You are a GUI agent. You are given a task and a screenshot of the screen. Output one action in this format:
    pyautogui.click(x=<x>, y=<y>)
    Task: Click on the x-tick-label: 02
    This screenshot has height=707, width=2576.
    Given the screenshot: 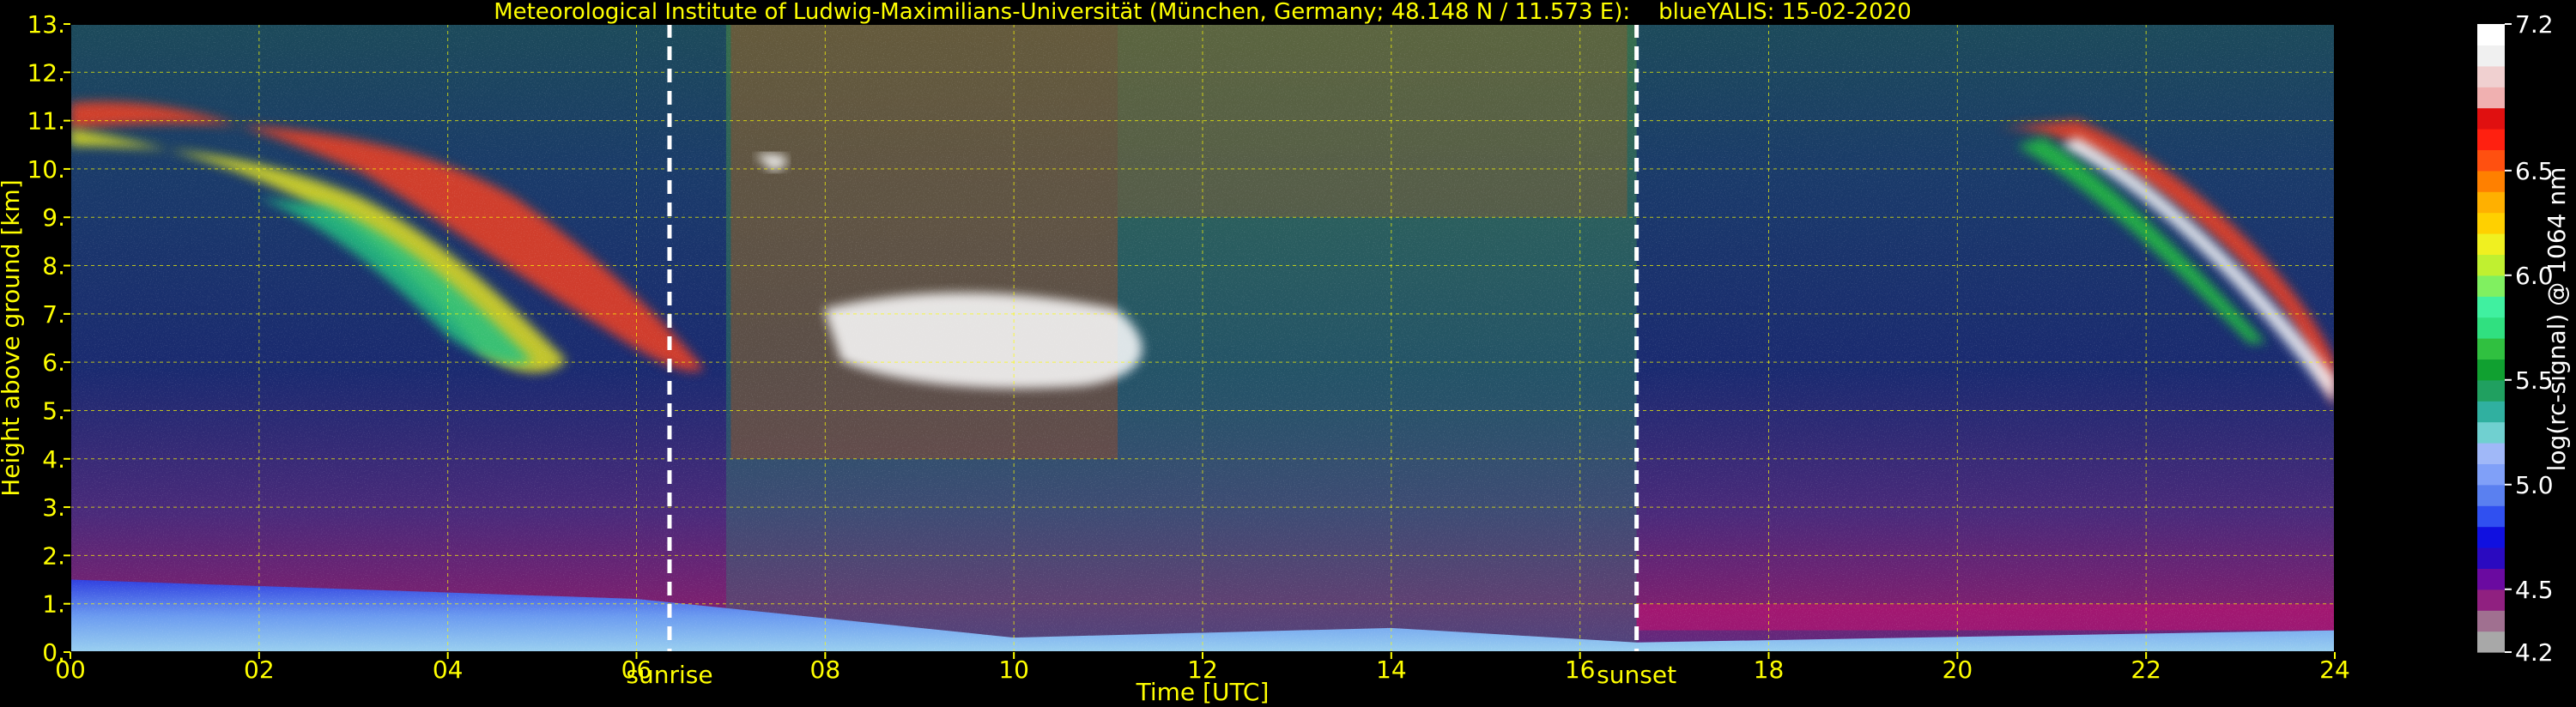 What is the action you would take?
    pyautogui.click(x=259, y=670)
    